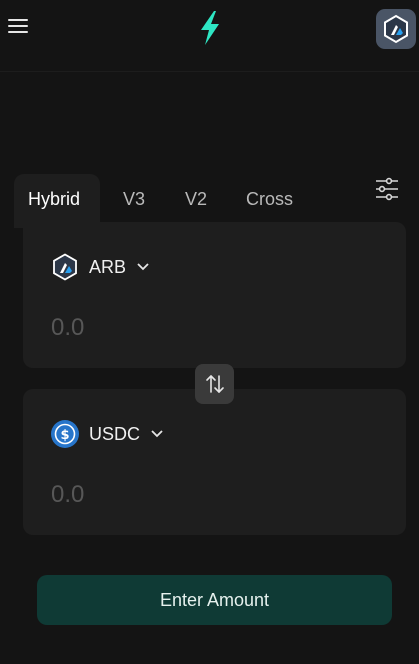 This screenshot has width=419, height=664. I want to click on tab-cross: Cross, so click(269, 201).